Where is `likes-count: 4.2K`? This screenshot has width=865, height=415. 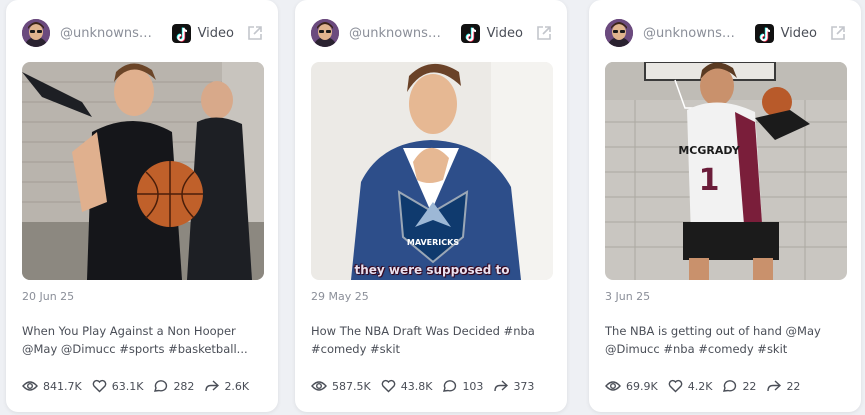
likes-count: 4.2K is located at coordinates (700, 386).